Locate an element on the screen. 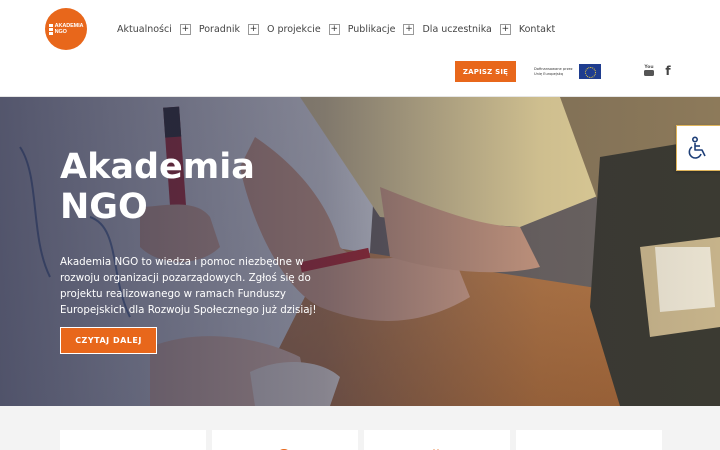 Image resolution: width=720 pixels, height=450 pixels. accessibility-button is located at coordinates (698, 148).